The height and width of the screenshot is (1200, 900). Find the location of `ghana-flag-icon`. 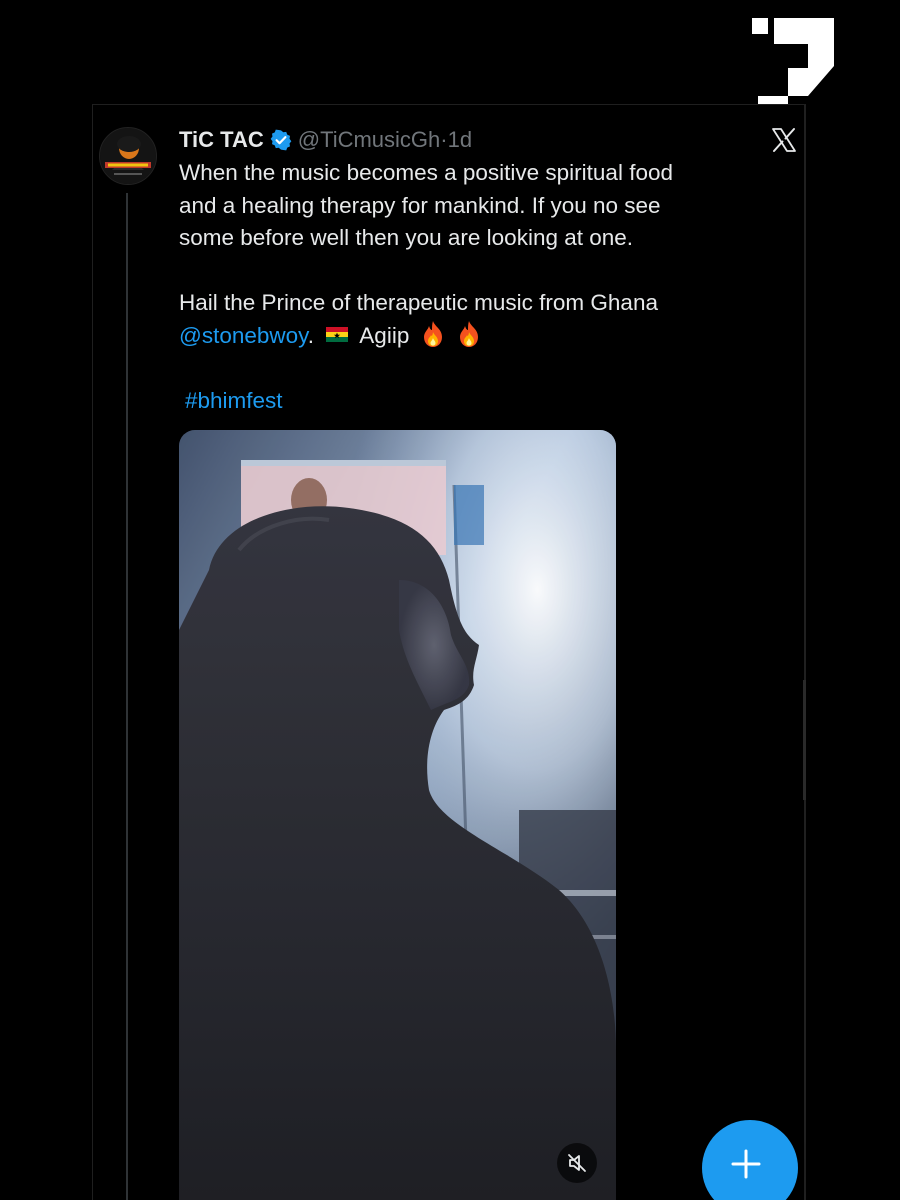

ghana-flag-icon is located at coordinates (337, 335).